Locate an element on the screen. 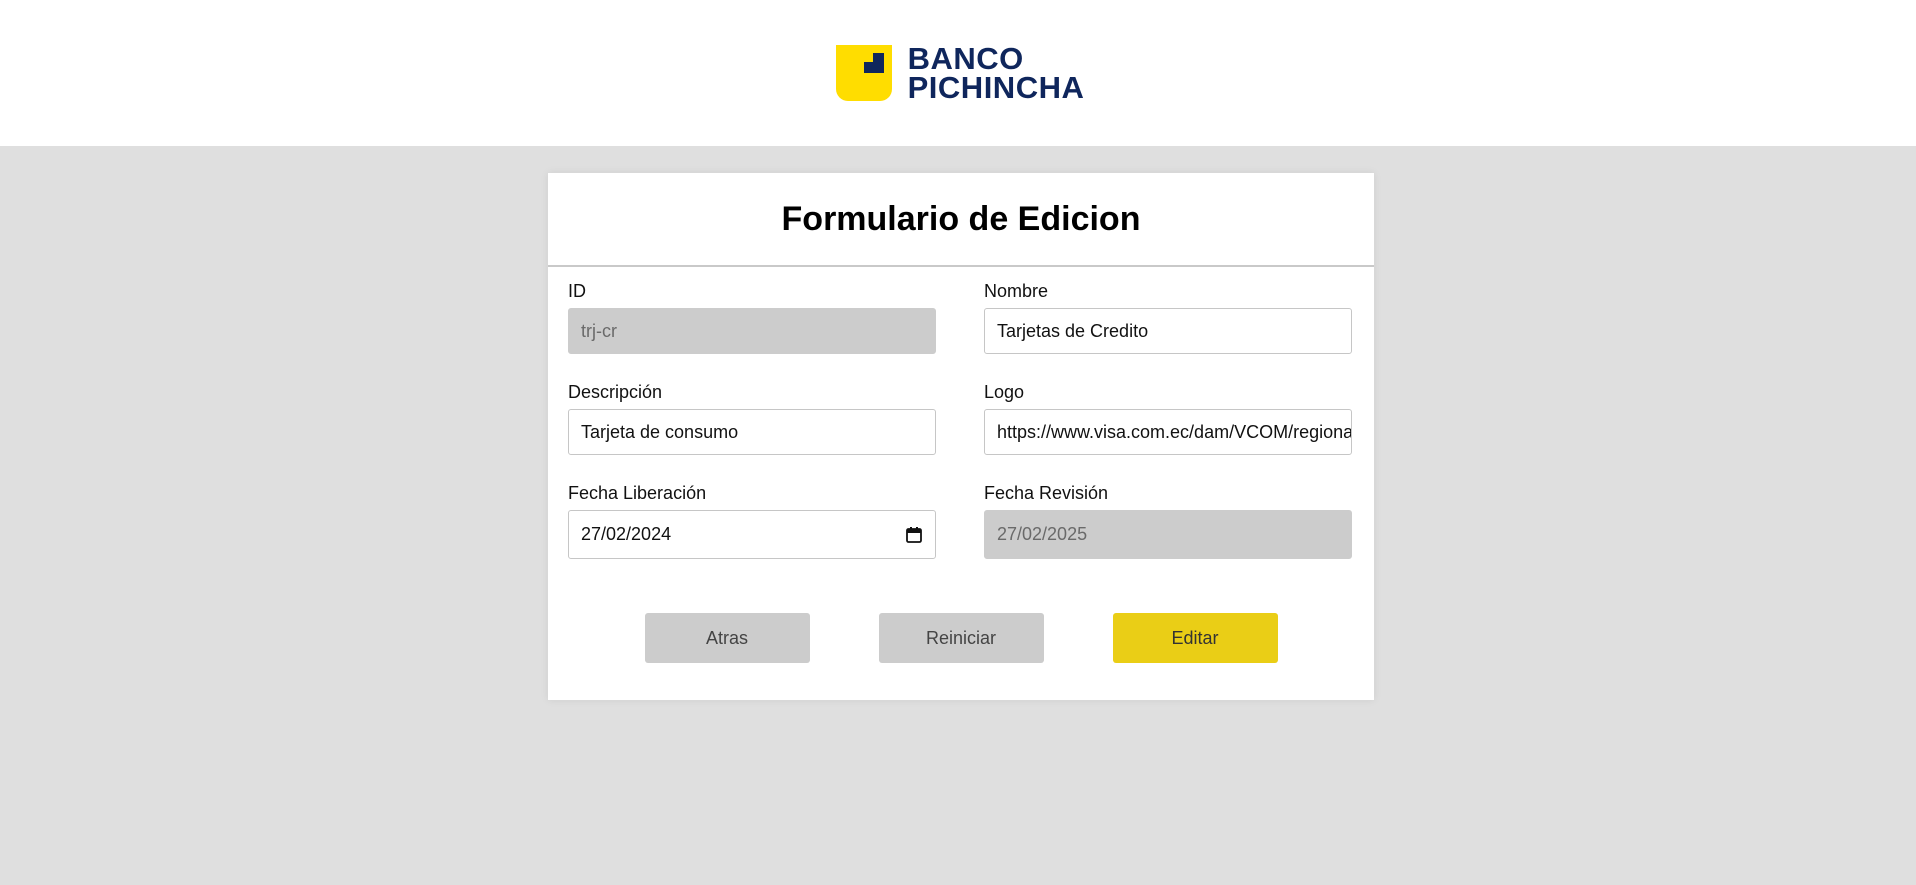 The height and width of the screenshot is (885, 1916). brand-name: BANCO PICHINCHA is located at coordinates (996, 73).